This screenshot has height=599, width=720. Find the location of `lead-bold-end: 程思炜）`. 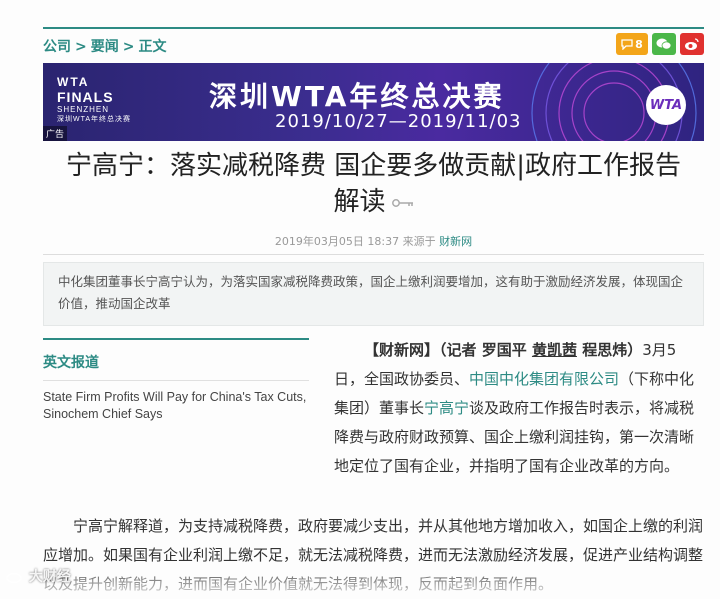

lead-bold-end: 程思炜） is located at coordinates (609, 350).